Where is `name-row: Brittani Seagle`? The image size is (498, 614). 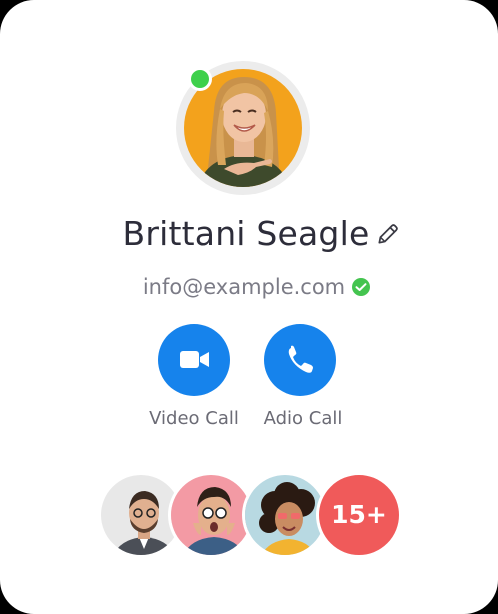 name-row: Brittani Seagle is located at coordinates (249, 239).